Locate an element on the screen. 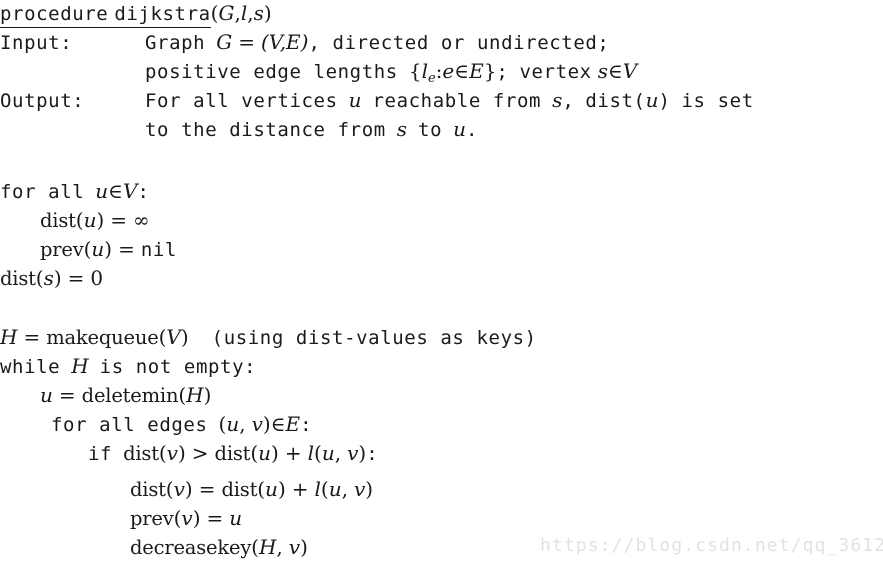  prev-equals: = is located at coordinates (126, 249).